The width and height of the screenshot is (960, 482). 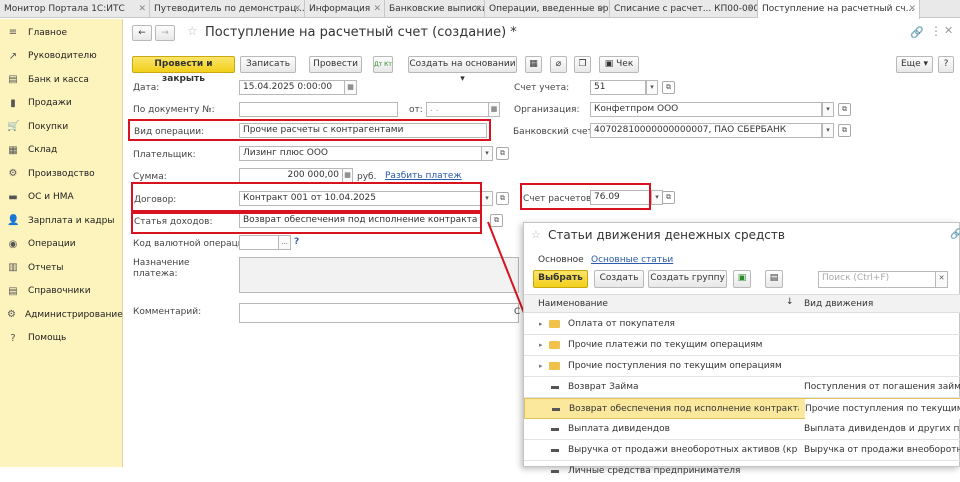 I want to click on table-row: ▸ Оплата от покупателя, so click(x=742, y=324).